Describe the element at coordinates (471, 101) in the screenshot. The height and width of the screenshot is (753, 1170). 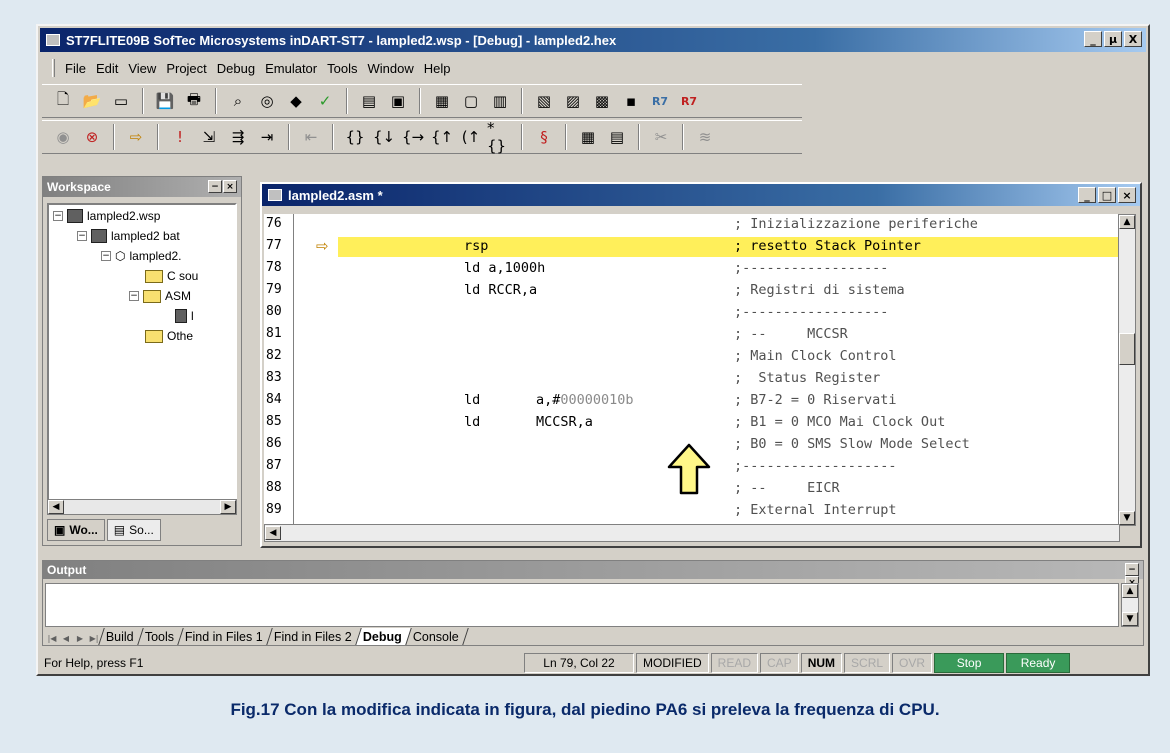
I see `window-icon: ▢` at that location.